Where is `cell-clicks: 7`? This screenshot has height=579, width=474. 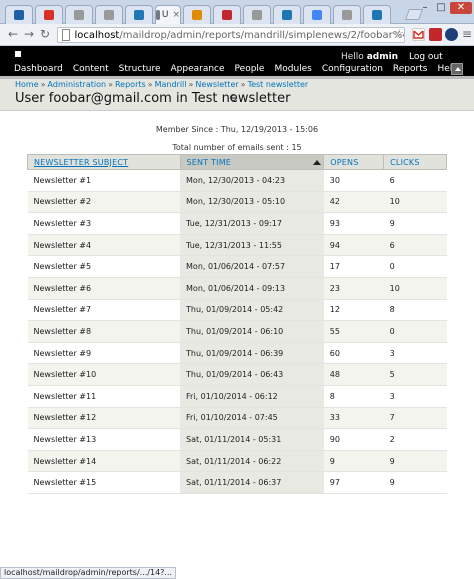
cell-clicks: 7 is located at coordinates (415, 418).